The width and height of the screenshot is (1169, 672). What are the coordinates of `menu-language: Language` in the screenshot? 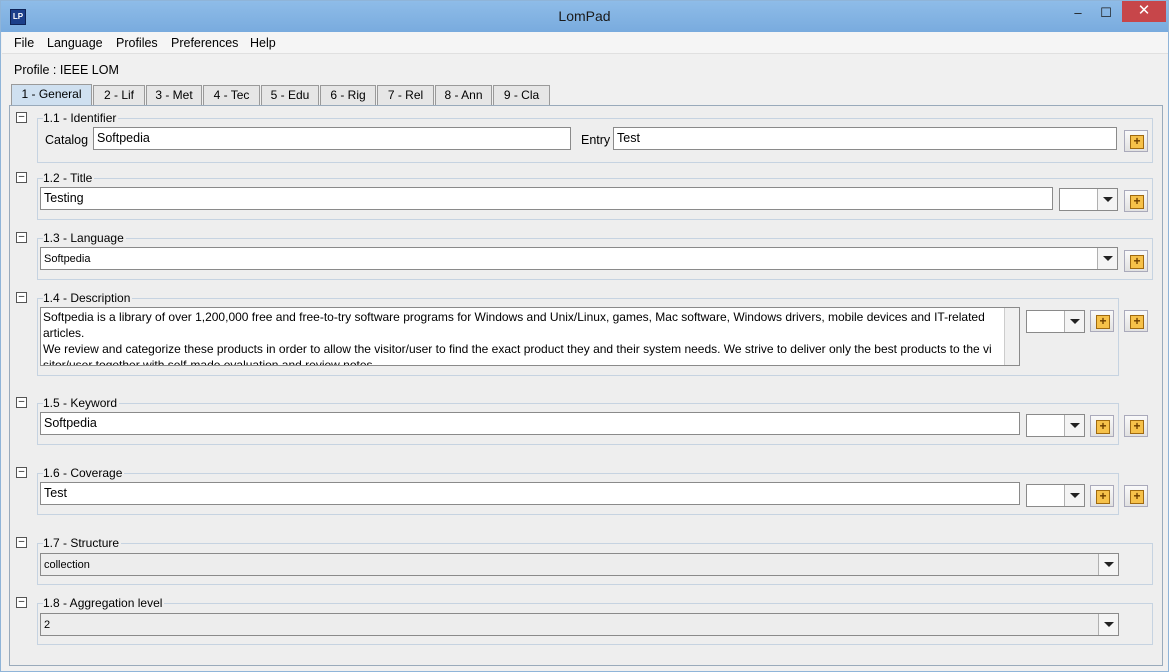 It's located at (75, 43).